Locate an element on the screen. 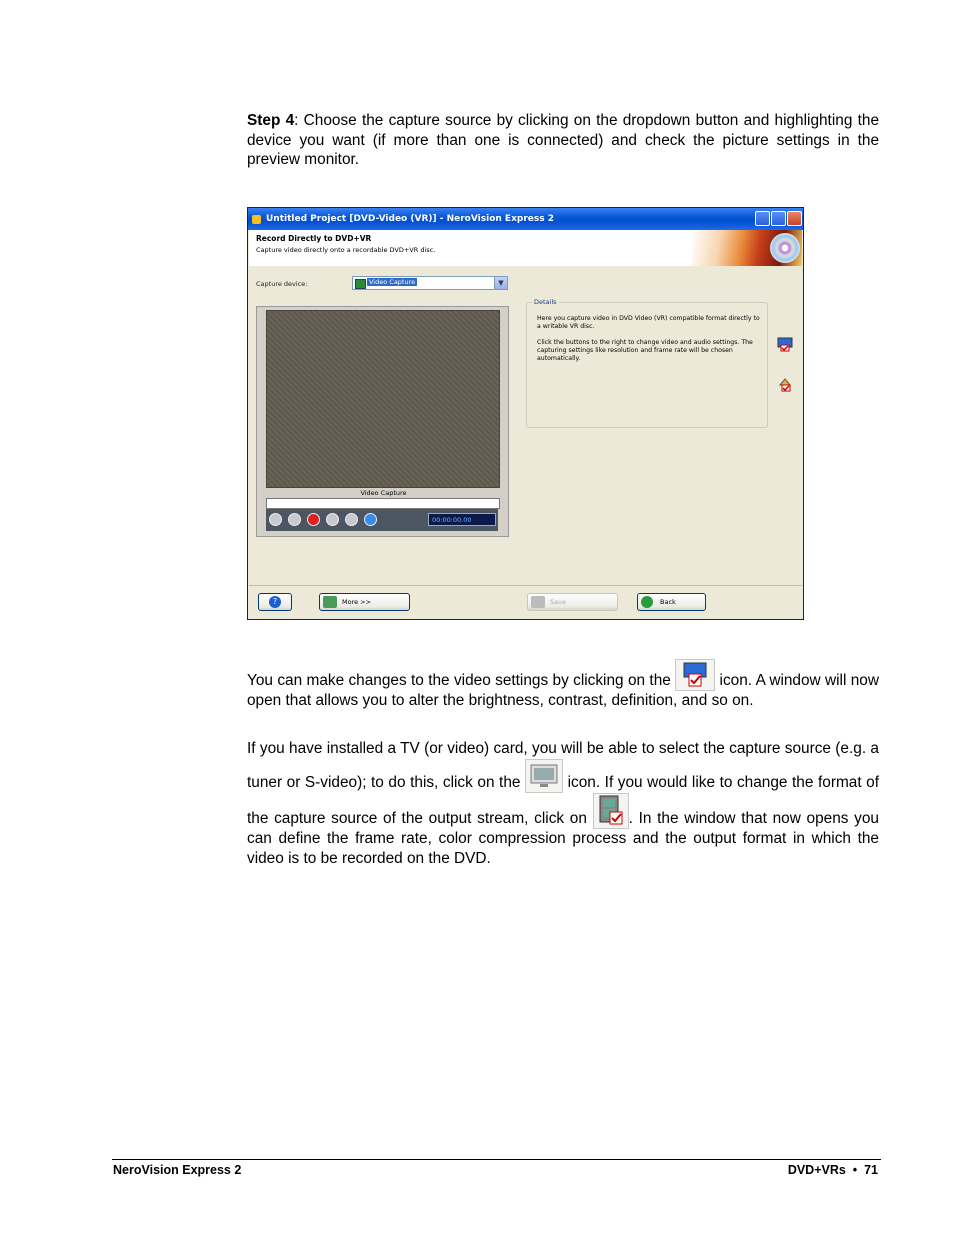 This screenshot has width=954, height=1235. back-button-label: Back is located at coordinates (668, 602).